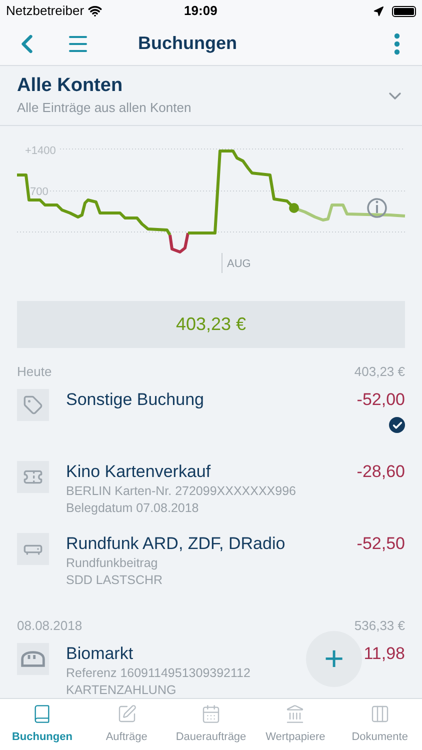 The width and height of the screenshot is (422, 750). I want to click on transaction-detail: BERLIN Karten-Nr. 272099XXXXXXX996, so click(181, 491).